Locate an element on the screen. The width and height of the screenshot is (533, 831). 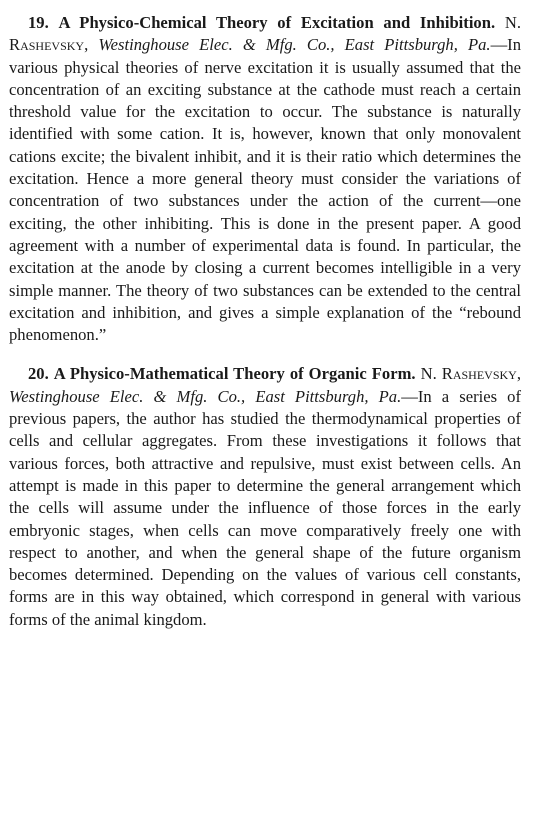
abstract-number: 19. is located at coordinates (38, 22).